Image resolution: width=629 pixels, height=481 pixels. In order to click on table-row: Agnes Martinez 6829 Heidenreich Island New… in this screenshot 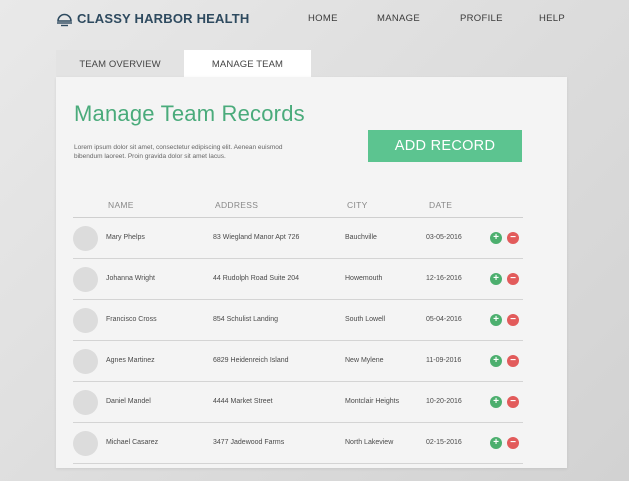, I will do `click(298, 361)`.